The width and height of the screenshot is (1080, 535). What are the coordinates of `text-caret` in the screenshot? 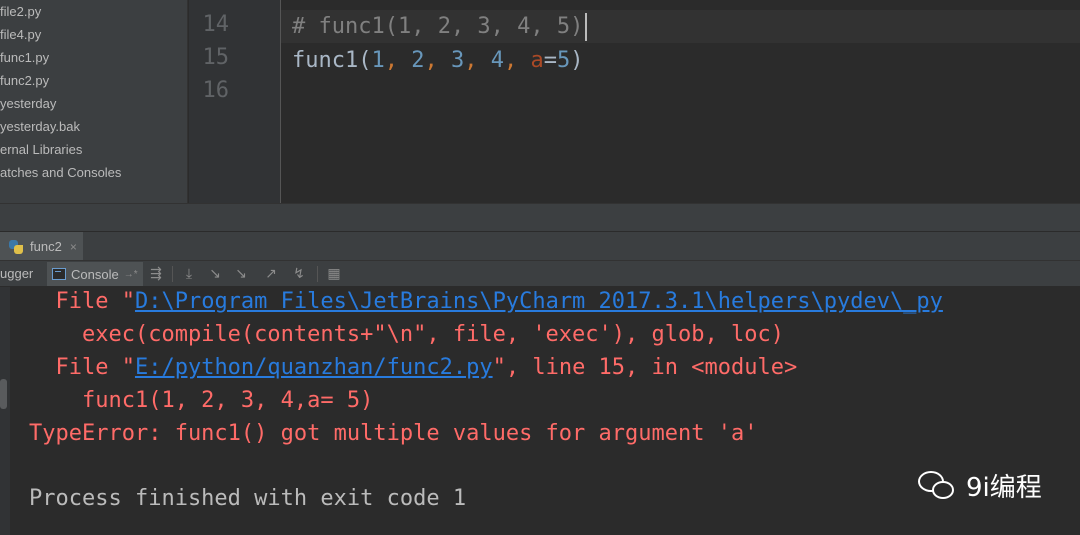 It's located at (586, 27).